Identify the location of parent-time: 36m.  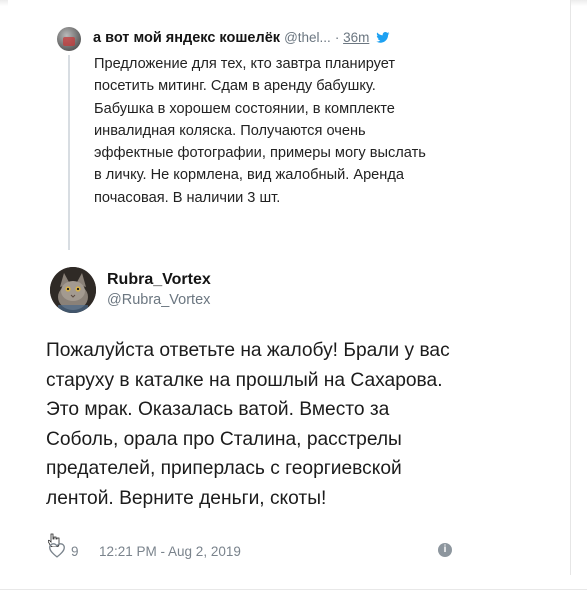
(356, 37).